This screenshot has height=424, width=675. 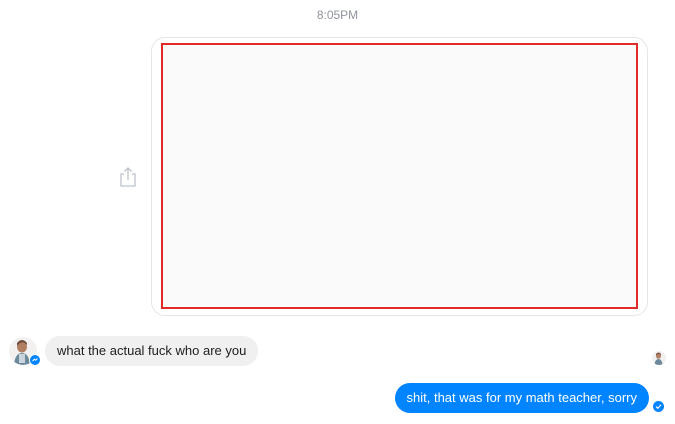 I want to click on message-timestamp: 8:05PM, so click(x=337, y=15).